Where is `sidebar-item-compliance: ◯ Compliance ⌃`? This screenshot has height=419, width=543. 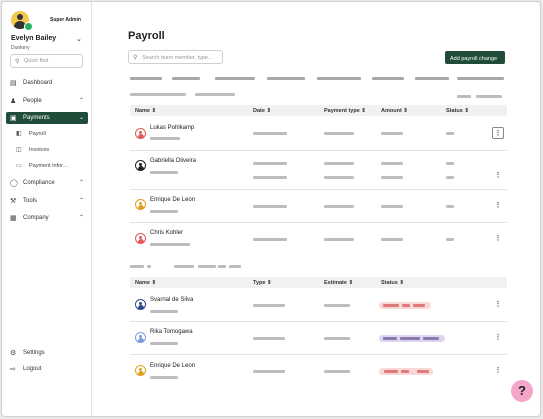
sidebar-item-compliance: ◯ Compliance ⌃ is located at coordinates (47, 183).